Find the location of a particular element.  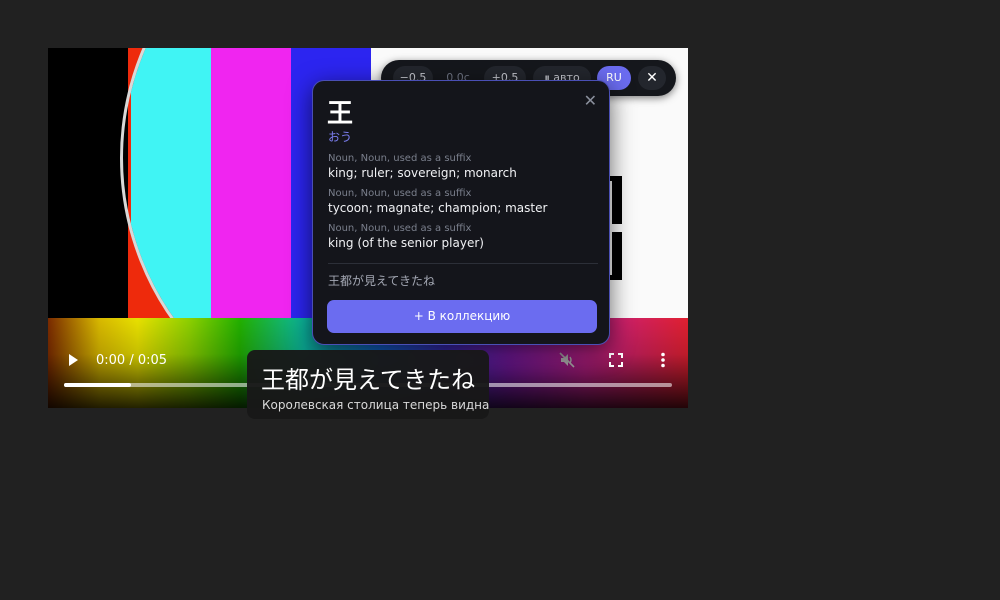

context-sentence: 王都が見えてきたね is located at coordinates (382, 281).